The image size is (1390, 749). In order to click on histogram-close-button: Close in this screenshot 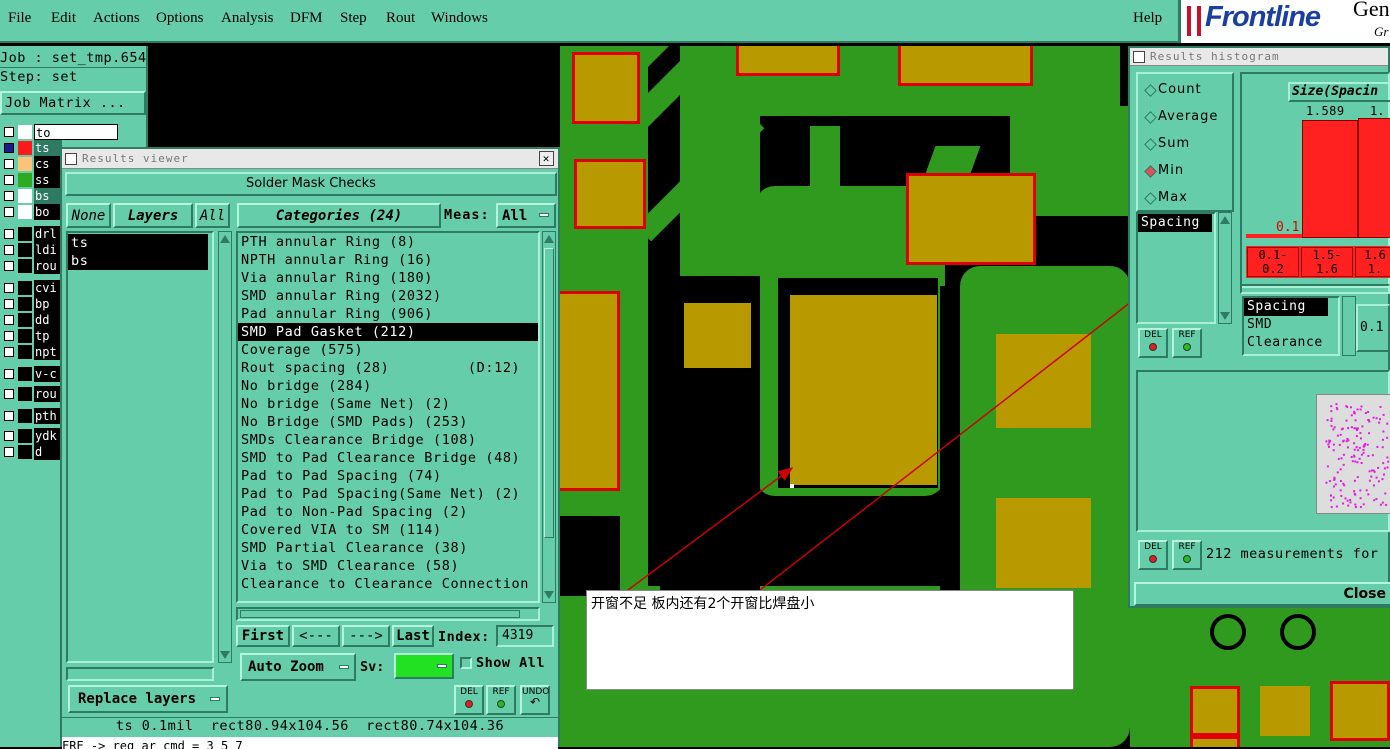, I will do `click(1262, 594)`.